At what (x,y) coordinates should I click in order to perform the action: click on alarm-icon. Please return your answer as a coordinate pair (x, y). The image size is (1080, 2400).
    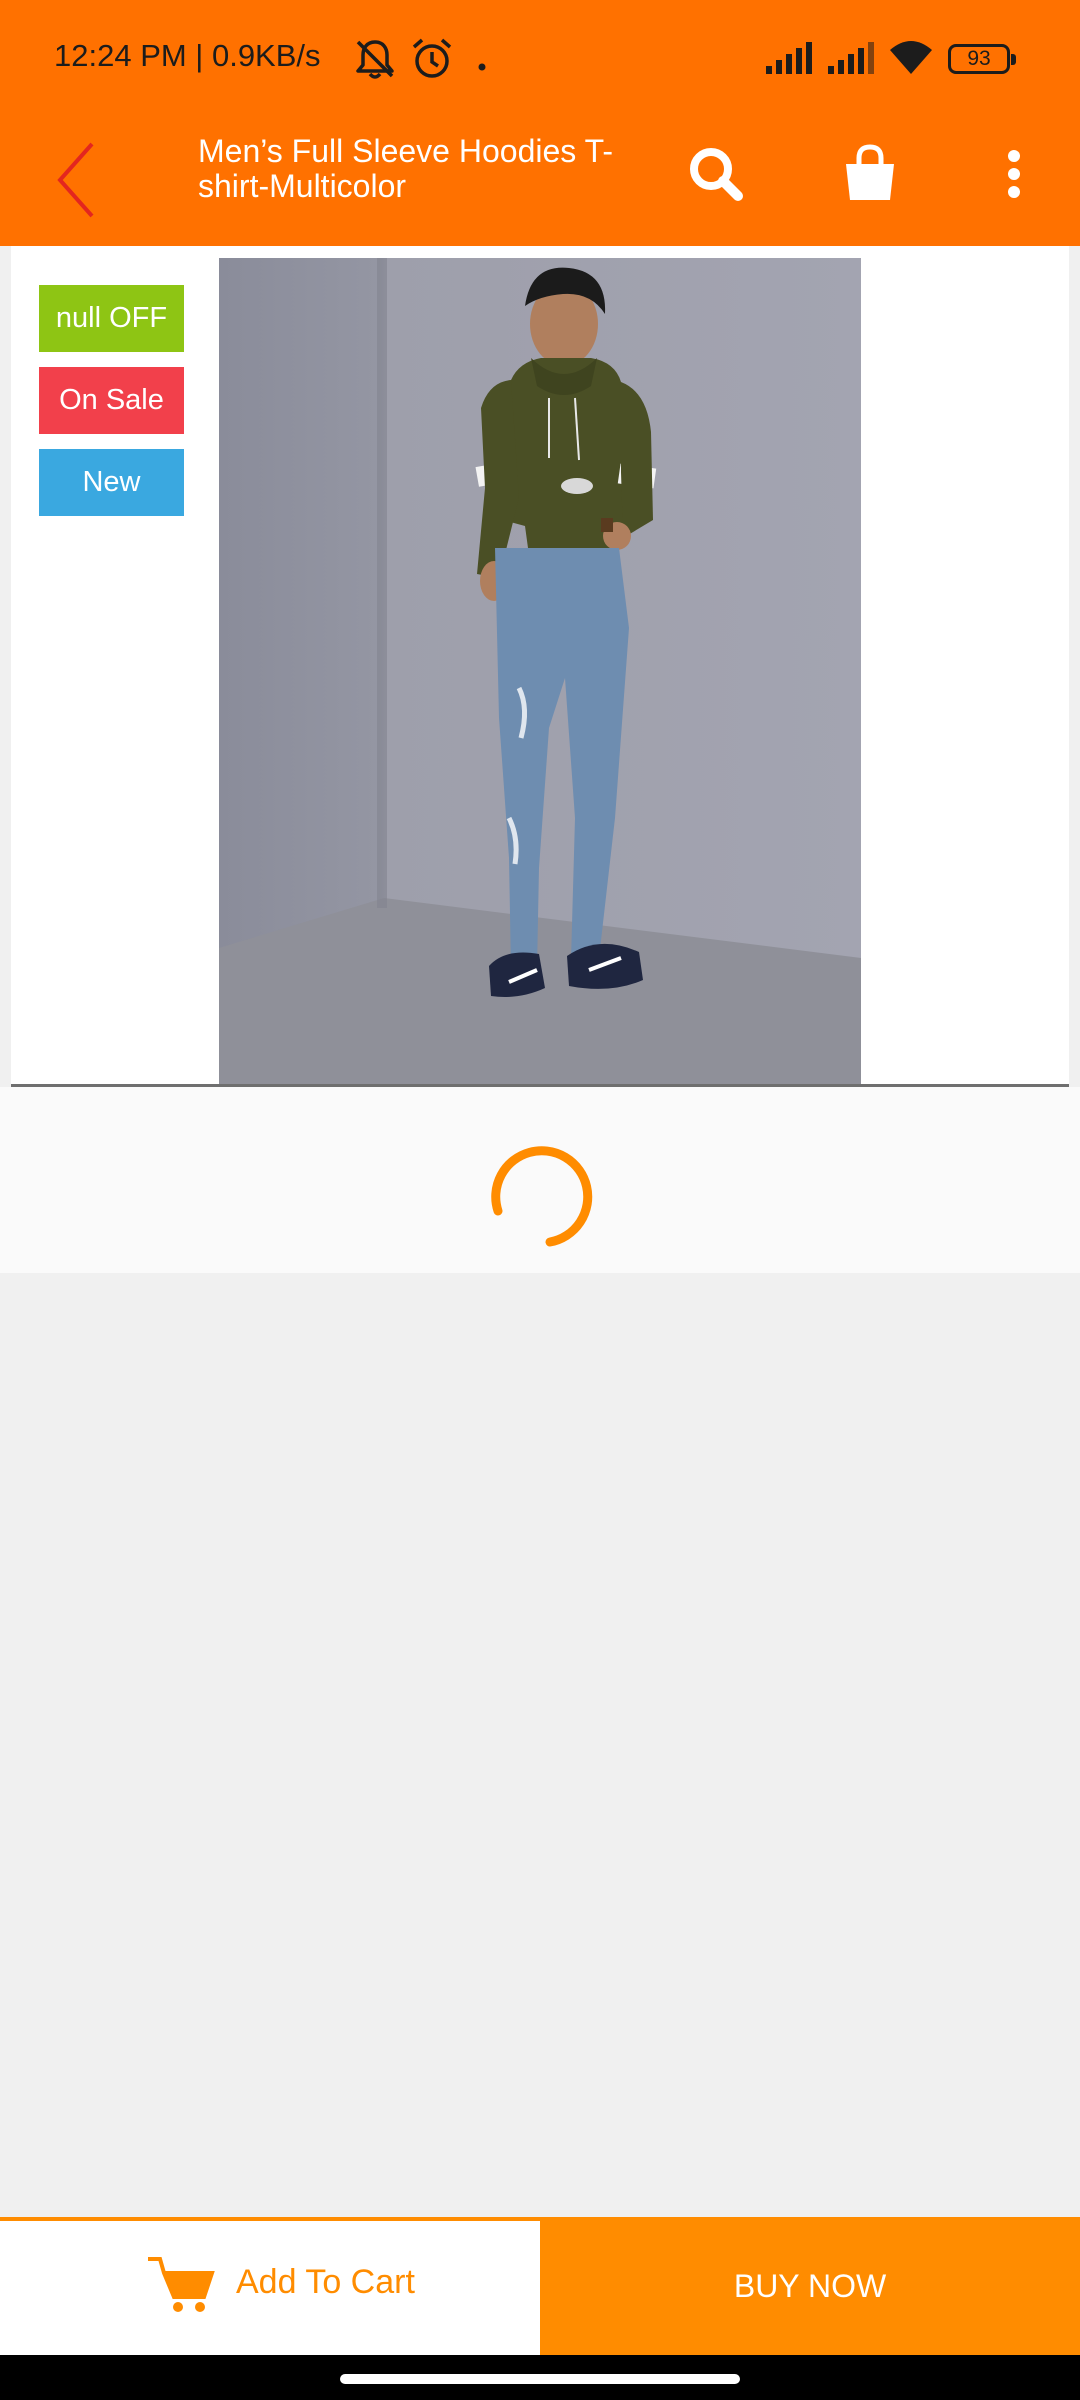
    Looking at the image, I should click on (432, 61).